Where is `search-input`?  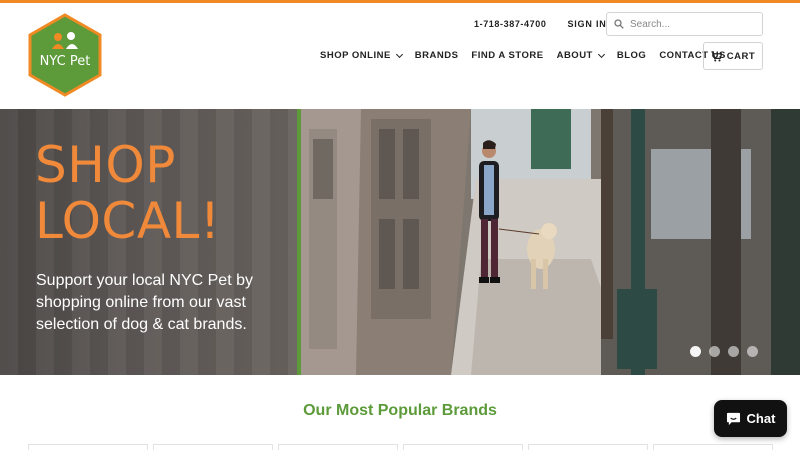
search-input is located at coordinates (690, 24).